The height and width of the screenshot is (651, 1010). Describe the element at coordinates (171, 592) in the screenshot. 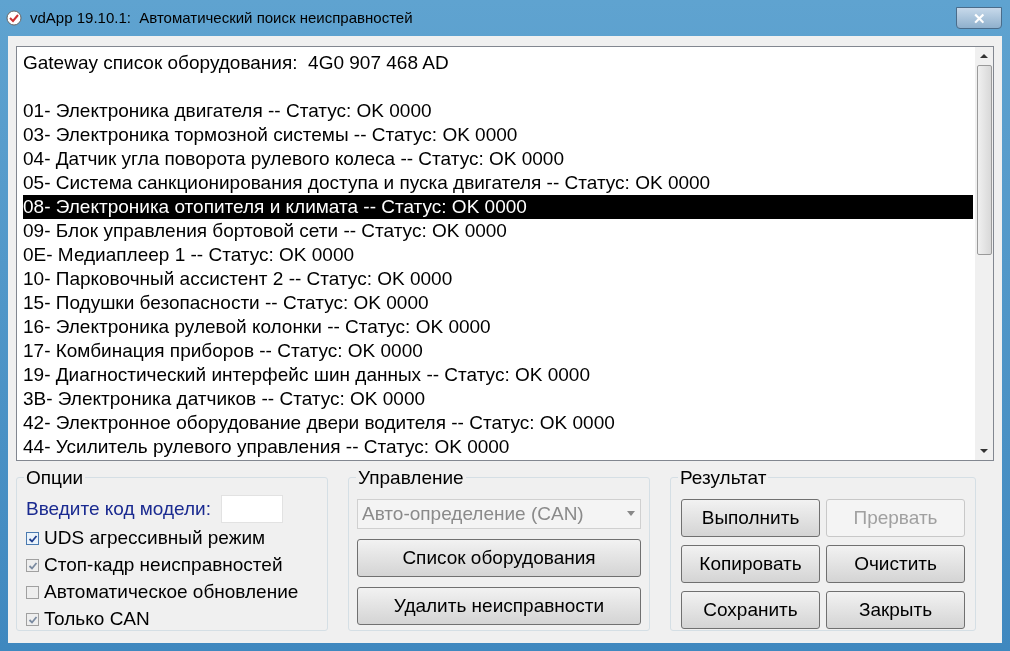

I see `checkbox-label: Автоматическое обновление` at that location.